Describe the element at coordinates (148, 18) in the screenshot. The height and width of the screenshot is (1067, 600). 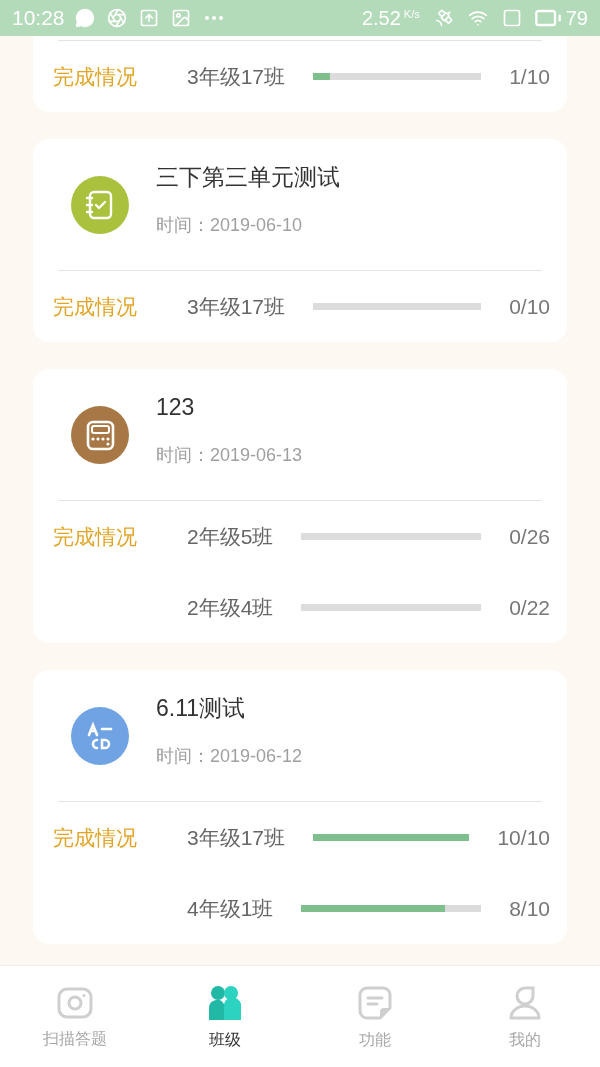
I see `upload-icon` at that location.